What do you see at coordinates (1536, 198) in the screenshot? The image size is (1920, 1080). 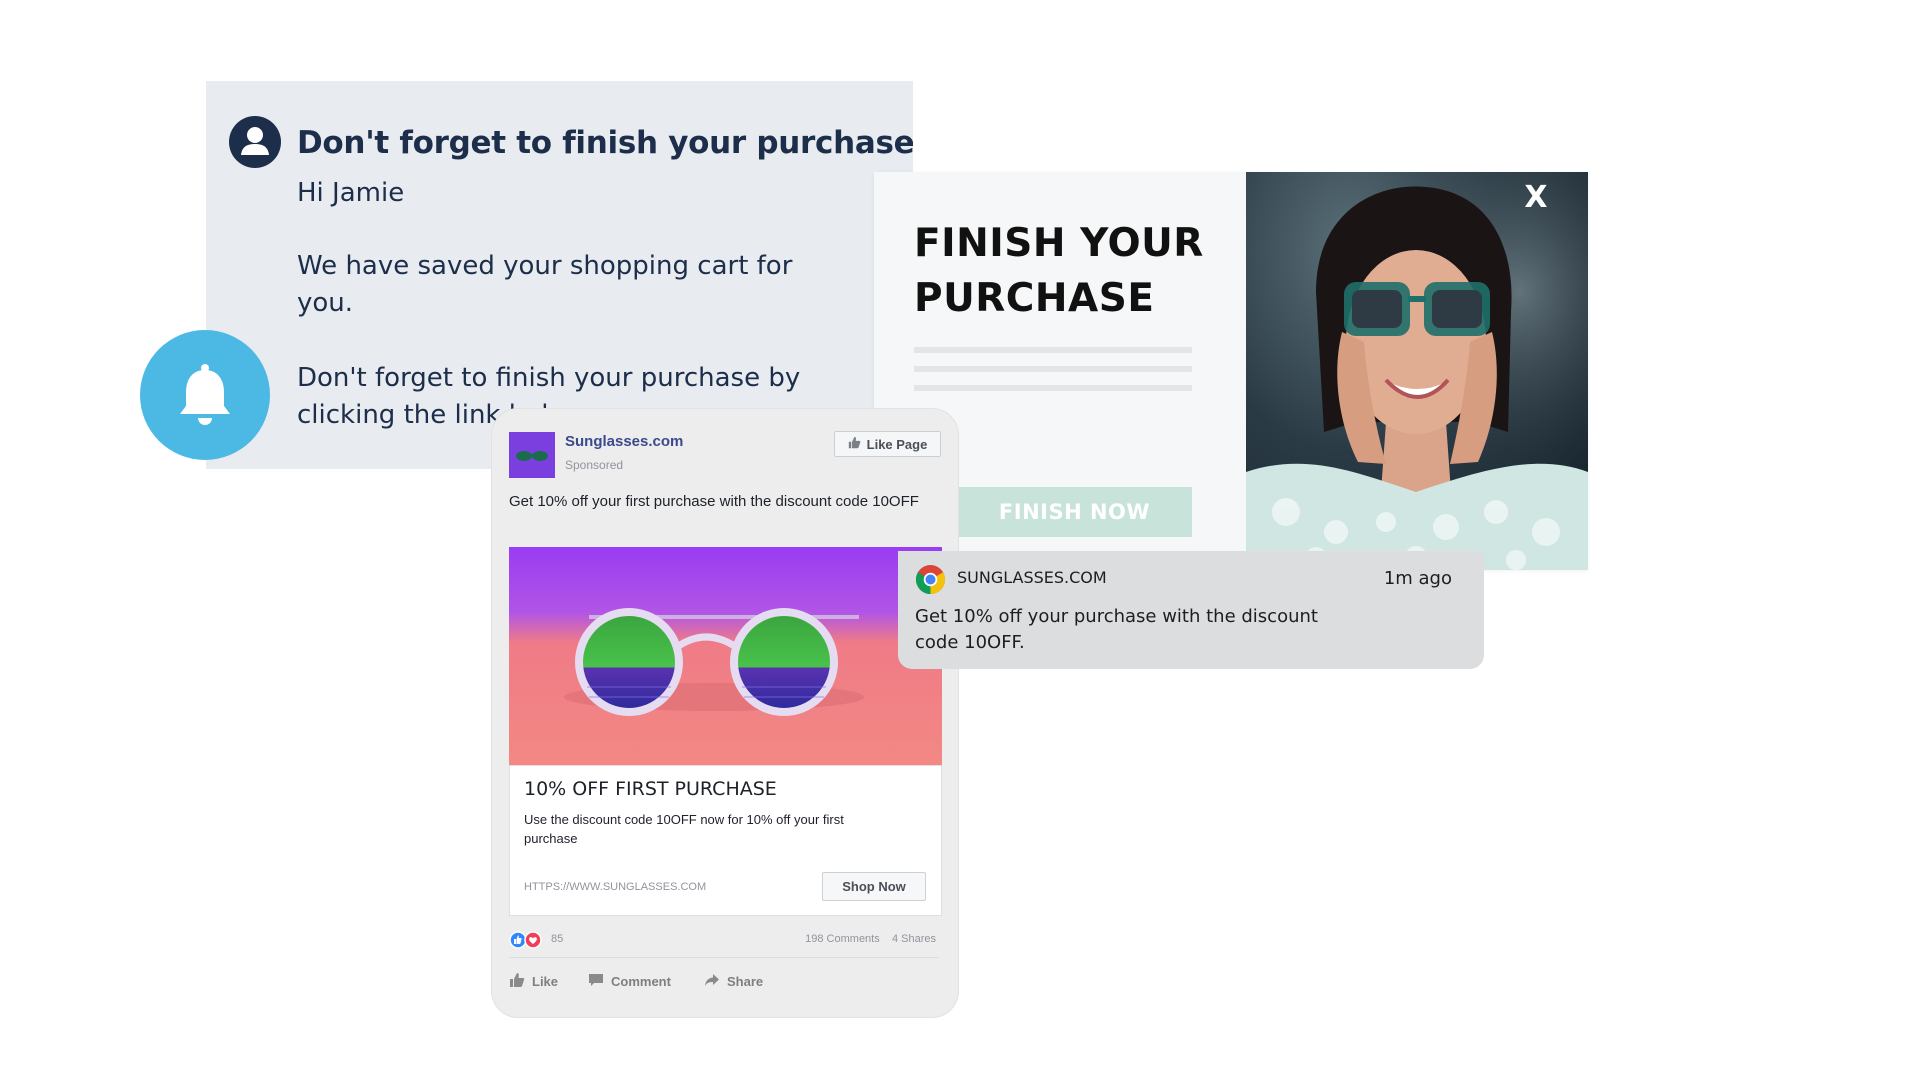 I see `close-icon: X` at bounding box center [1536, 198].